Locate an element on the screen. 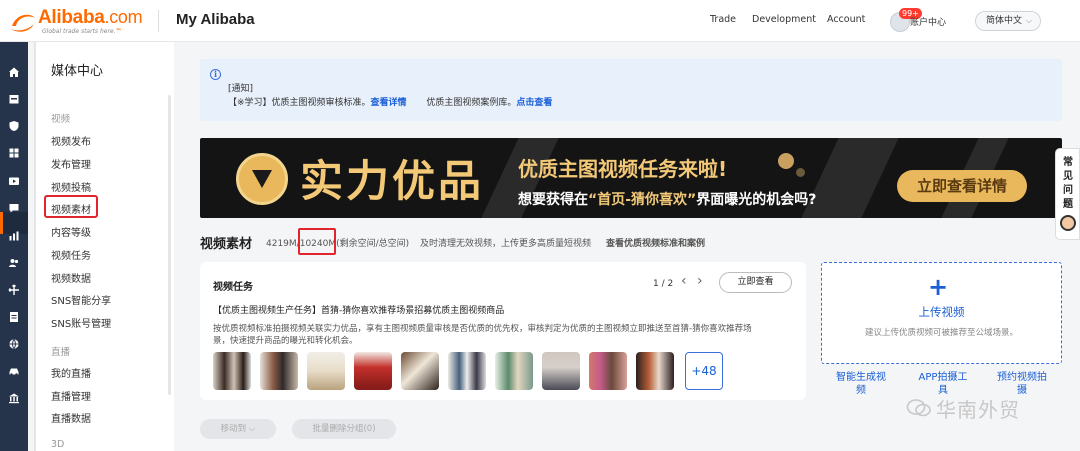 Image resolution: width=1080 pixels, height=451 pixels. nav-trade: Trade is located at coordinates (723, 19).